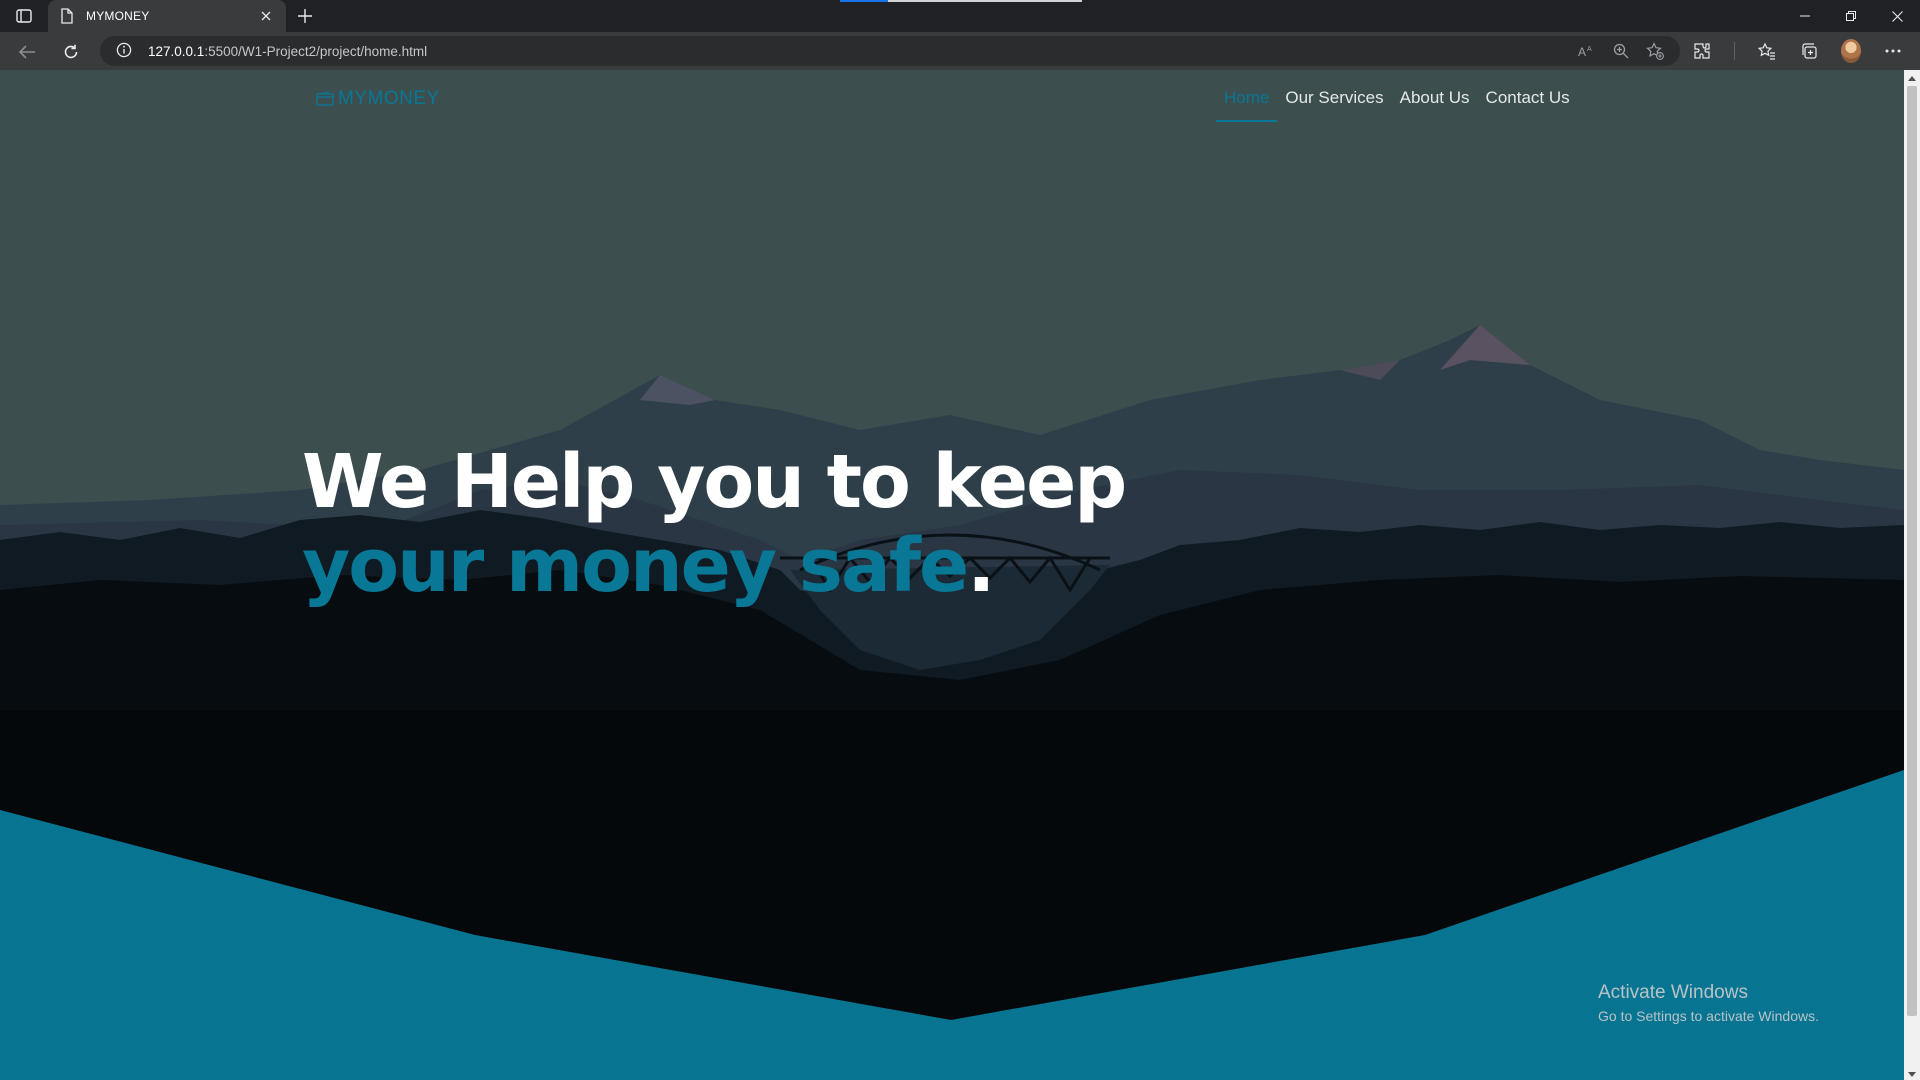 This screenshot has height=1080, width=1920. I want to click on hero-headline: We Help you to keep your money safe., so click(802, 524).